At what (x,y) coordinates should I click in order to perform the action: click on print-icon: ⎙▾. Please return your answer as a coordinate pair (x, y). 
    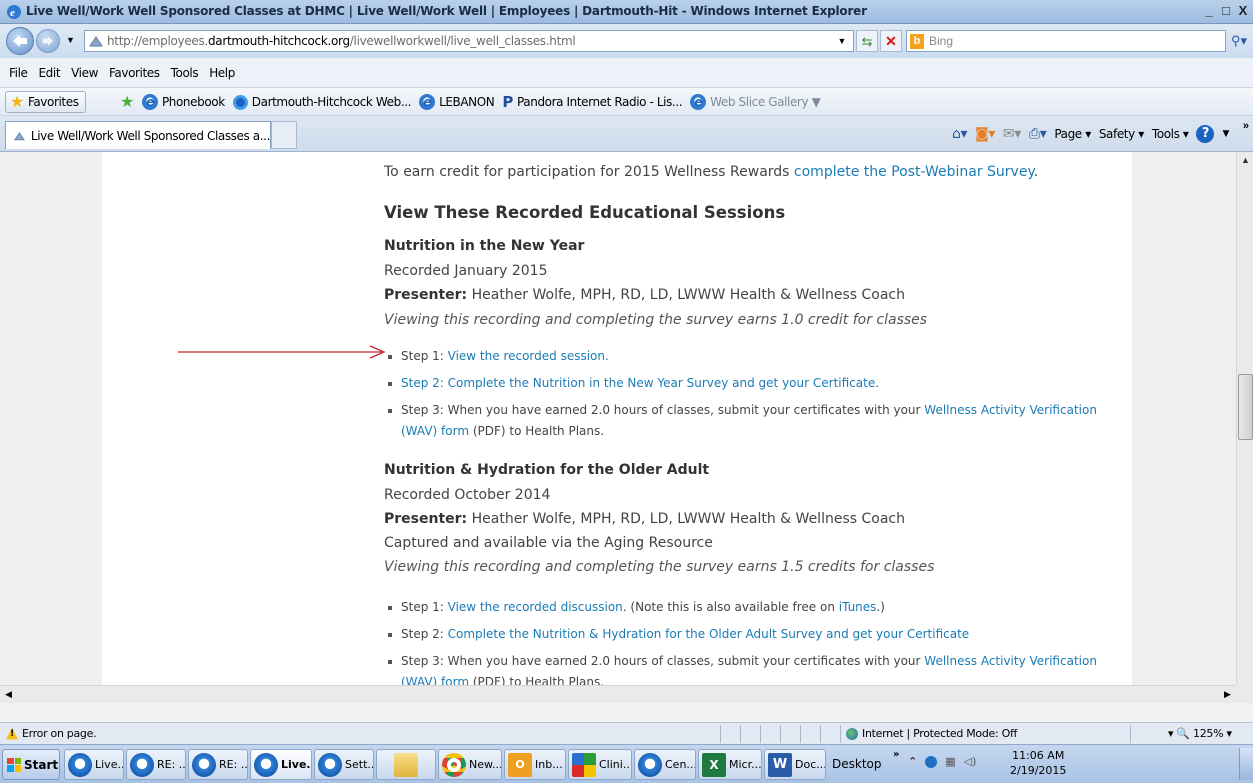
    Looking at the image, I should click on (1038, 134).